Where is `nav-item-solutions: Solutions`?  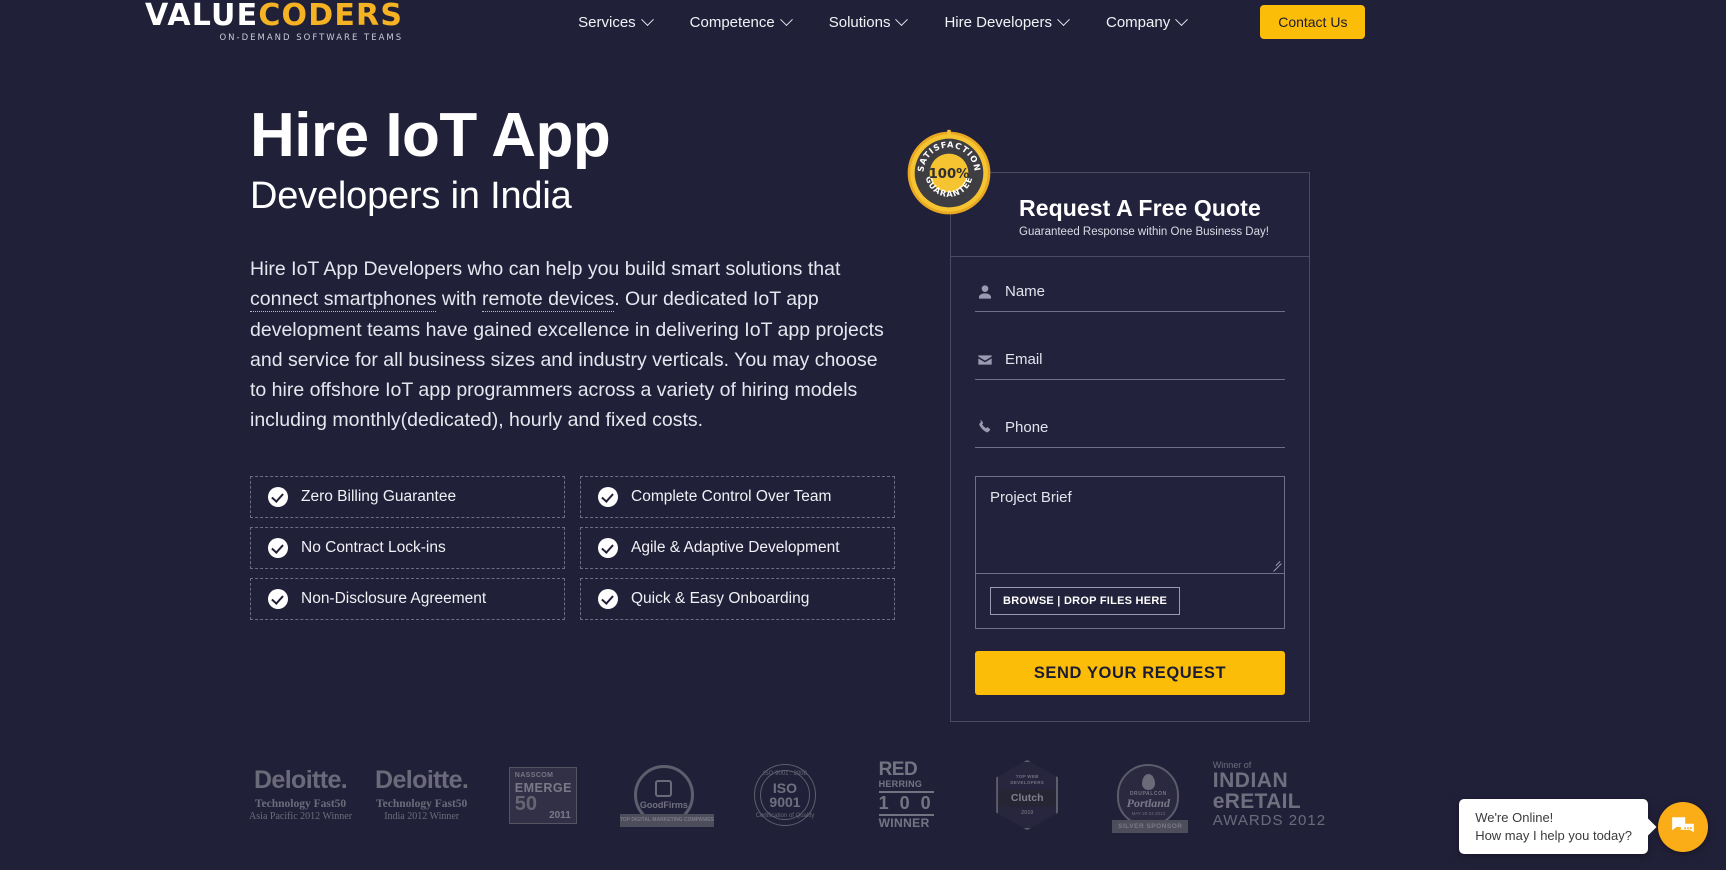 nav-item-solutions: Solutions is located at coordinates (868, 21).